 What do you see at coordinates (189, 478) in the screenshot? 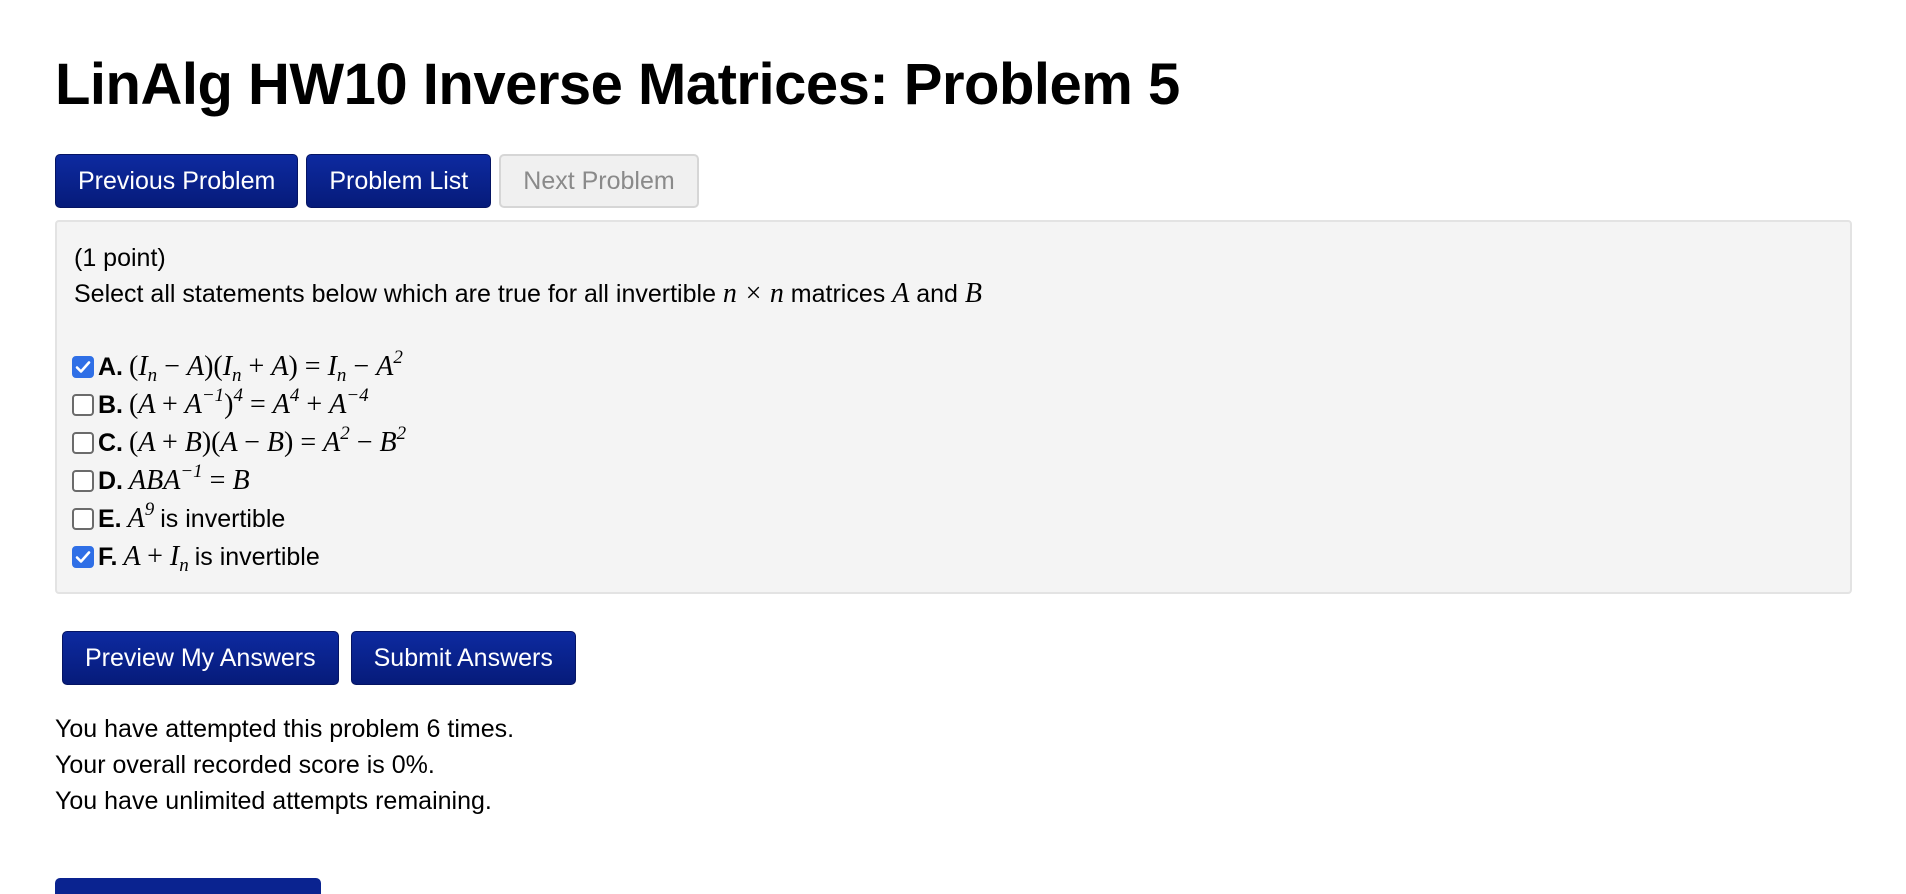
I see `option-statement: ABA−1 = B` at bounding box center [189, 478].